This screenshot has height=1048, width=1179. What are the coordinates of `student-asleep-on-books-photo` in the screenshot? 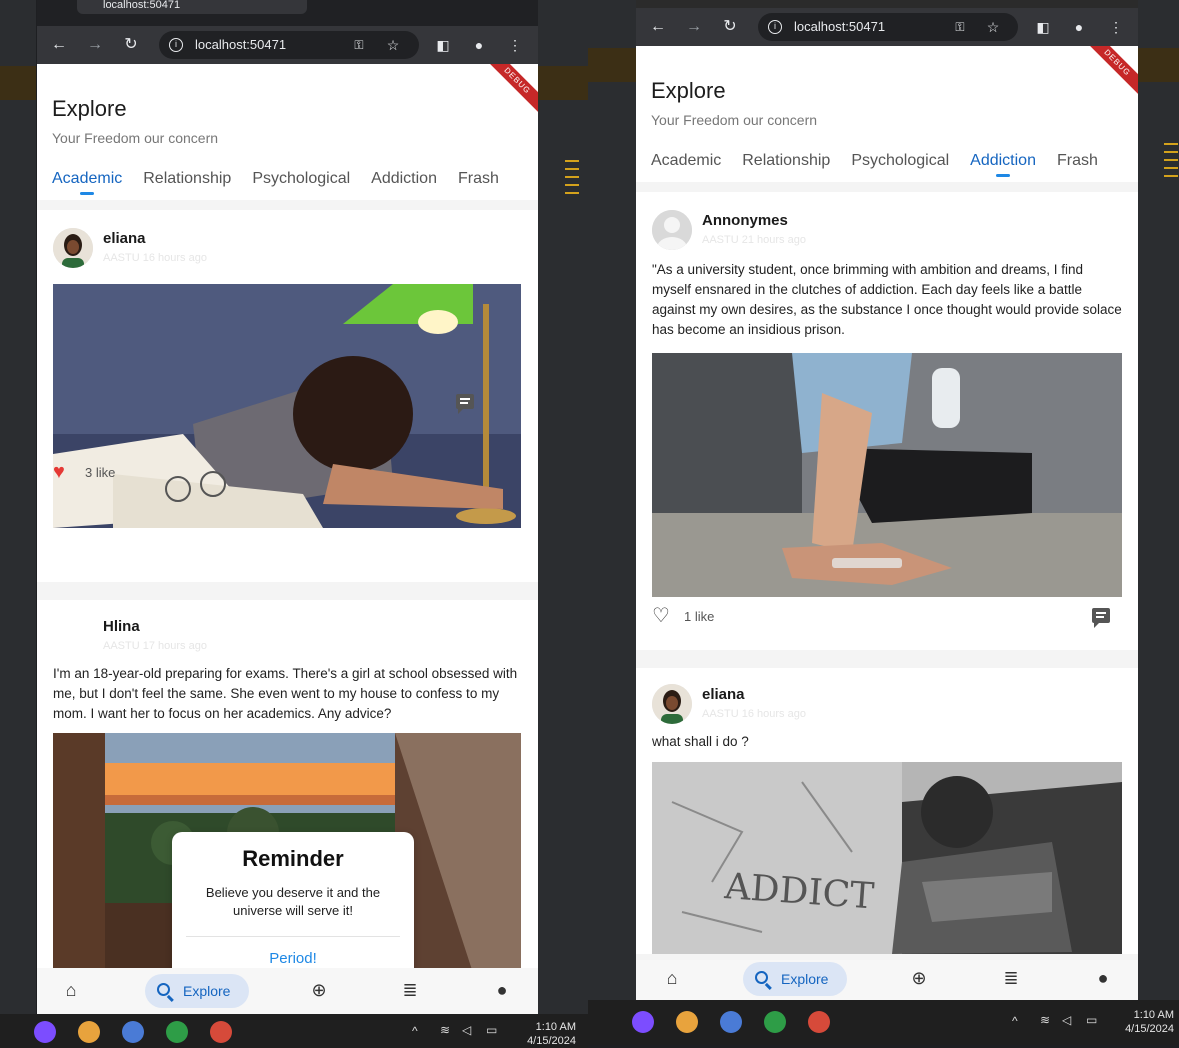 It's located at (287, 406).